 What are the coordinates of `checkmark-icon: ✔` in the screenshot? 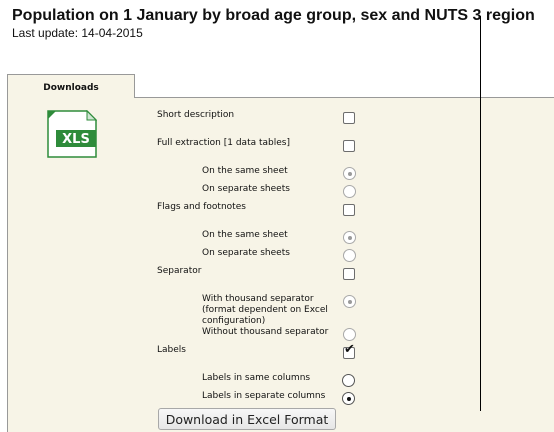 It's located at (349, 349).